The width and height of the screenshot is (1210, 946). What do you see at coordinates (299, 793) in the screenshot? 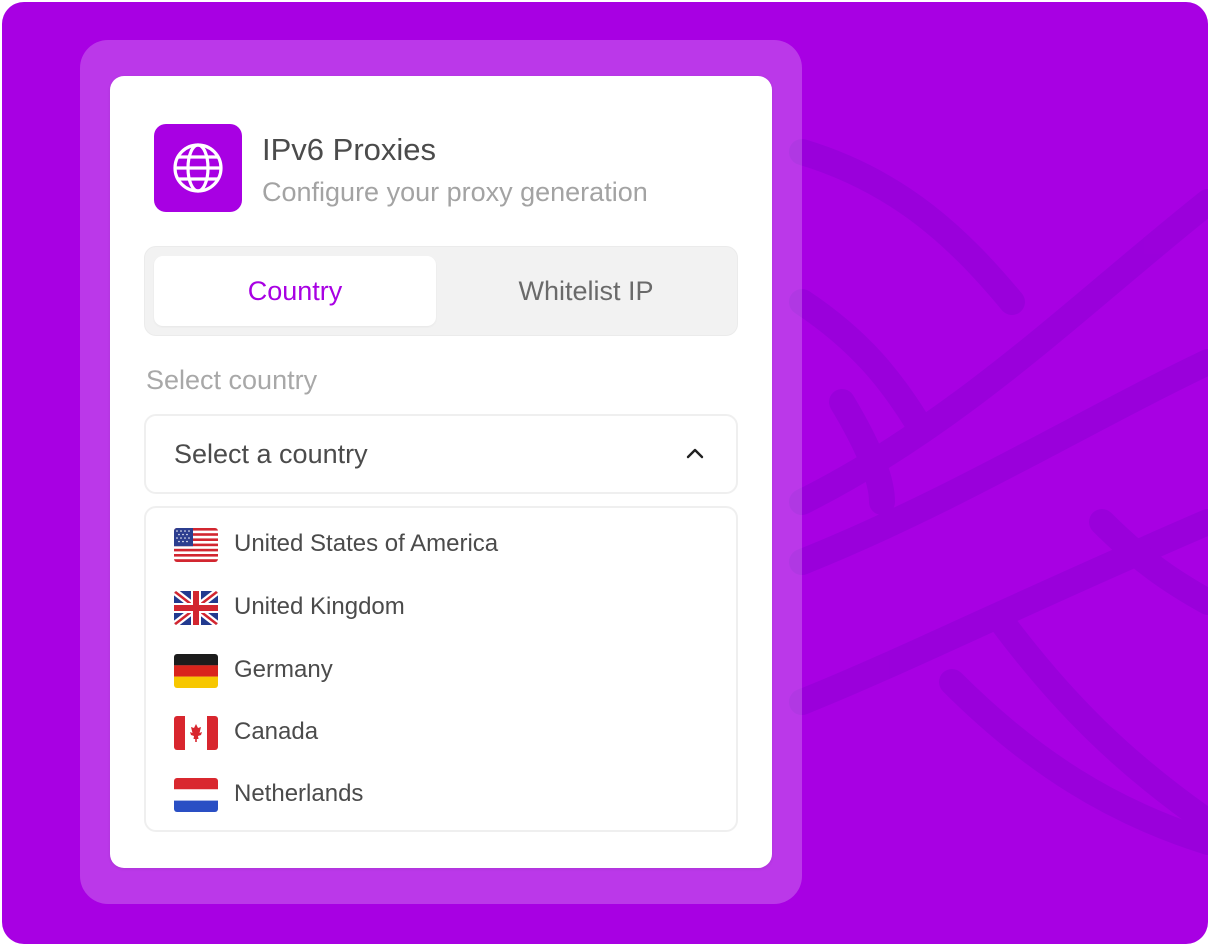
I see `option-label: Netherlands` at bounding box center [299, 793].